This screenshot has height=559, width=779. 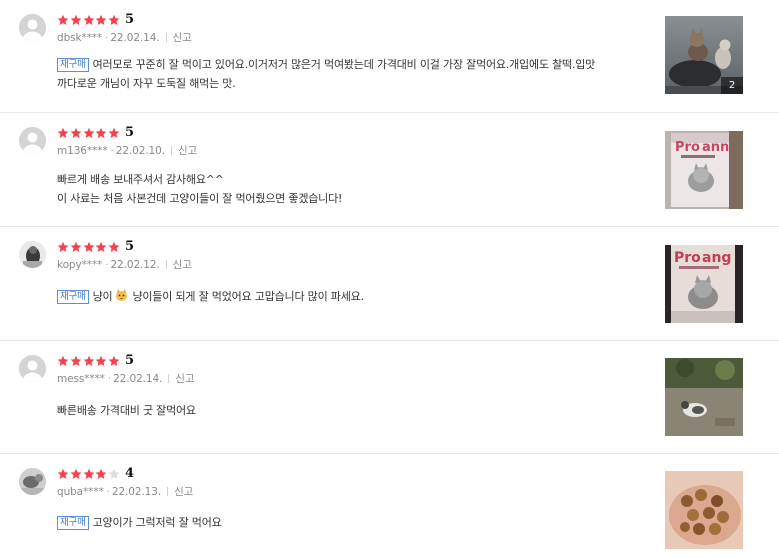 What do you see at coordinates (716, 258) in the screenshot?
I see `svg-text: ang` at bounding box center [716, 258].